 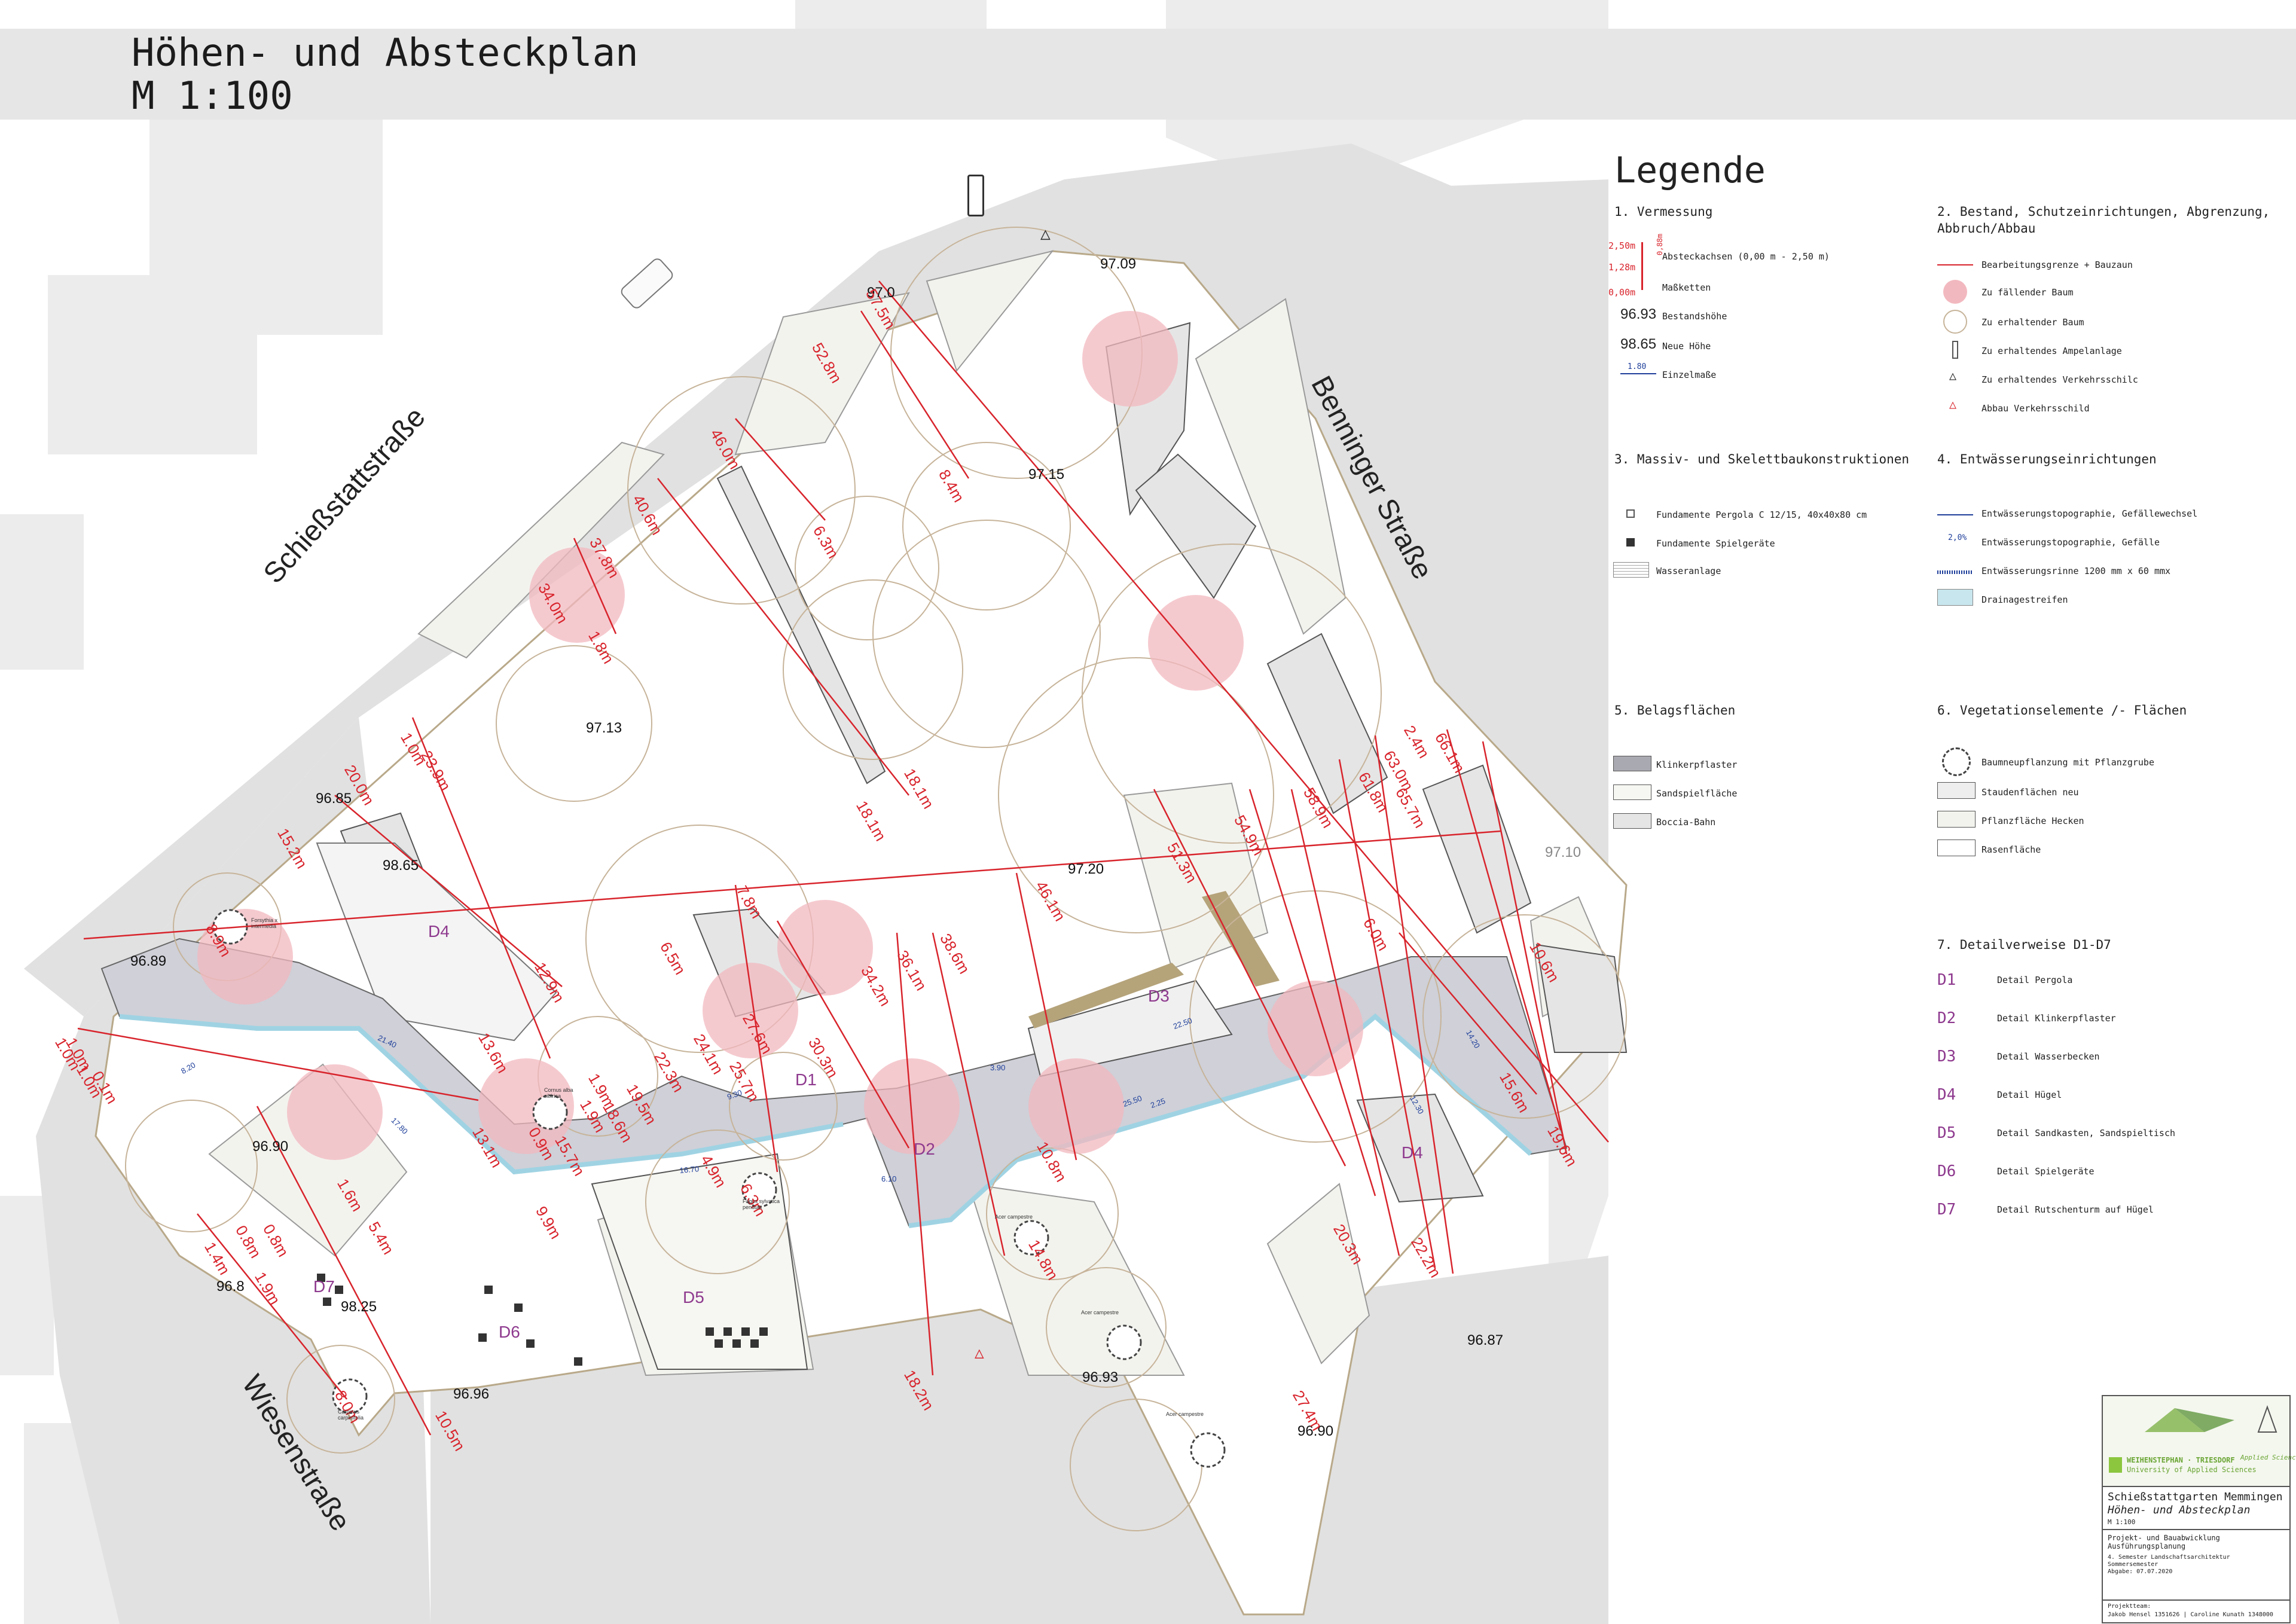 What do you see at coordinates (1957, 790) in the screenshot?
I see `perennial-swatch` at bounding box center [1957, 790].